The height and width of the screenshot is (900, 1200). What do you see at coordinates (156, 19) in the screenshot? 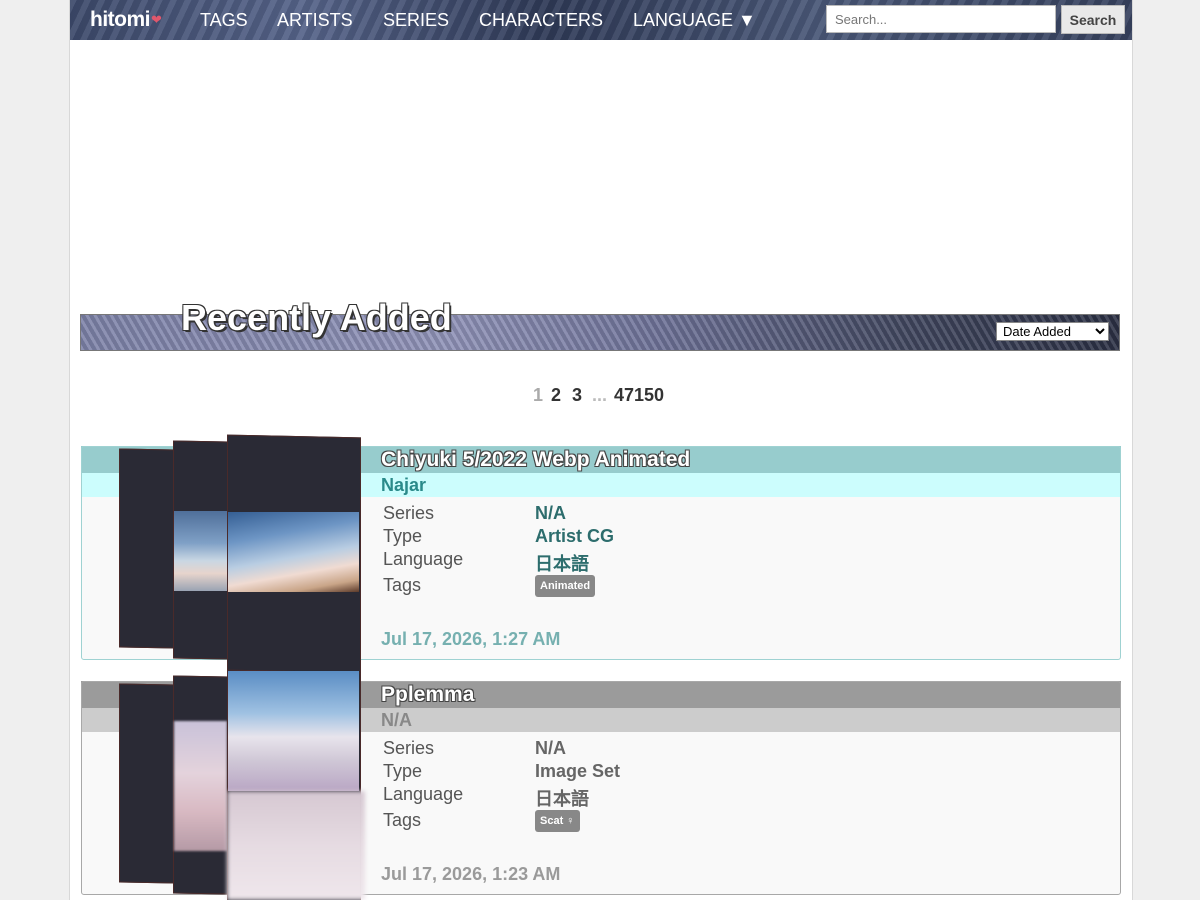
I see `heart-icon: ❤` at bounding box center [156, 19].